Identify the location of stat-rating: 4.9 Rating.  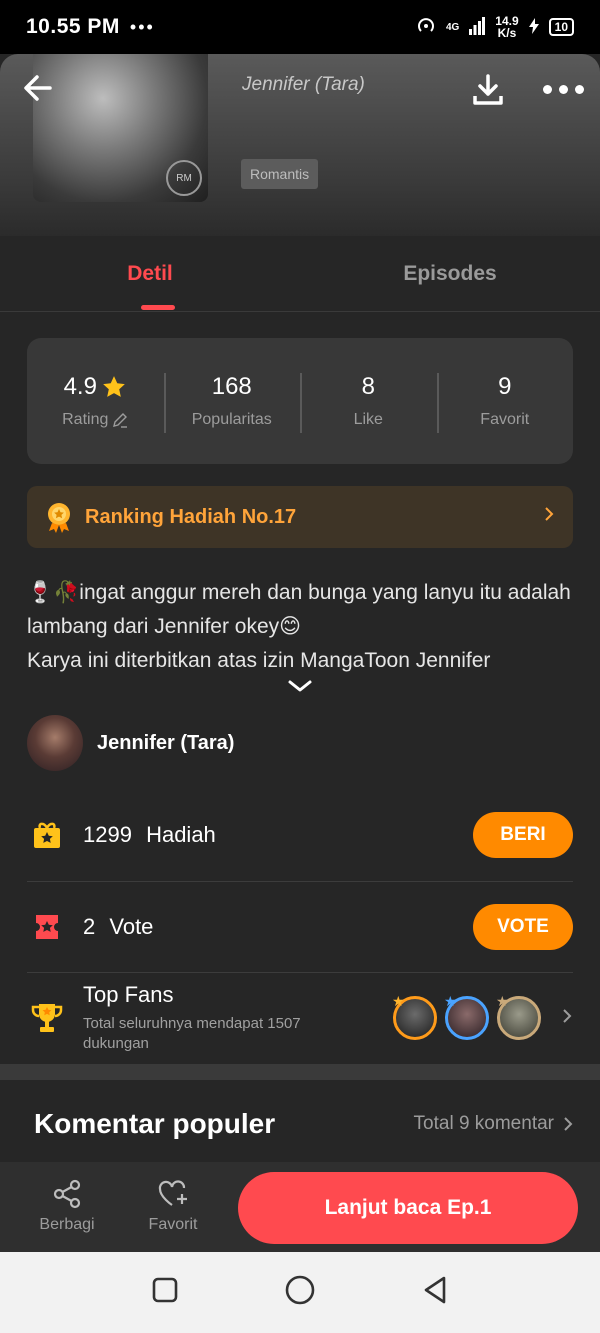
(95, 401).